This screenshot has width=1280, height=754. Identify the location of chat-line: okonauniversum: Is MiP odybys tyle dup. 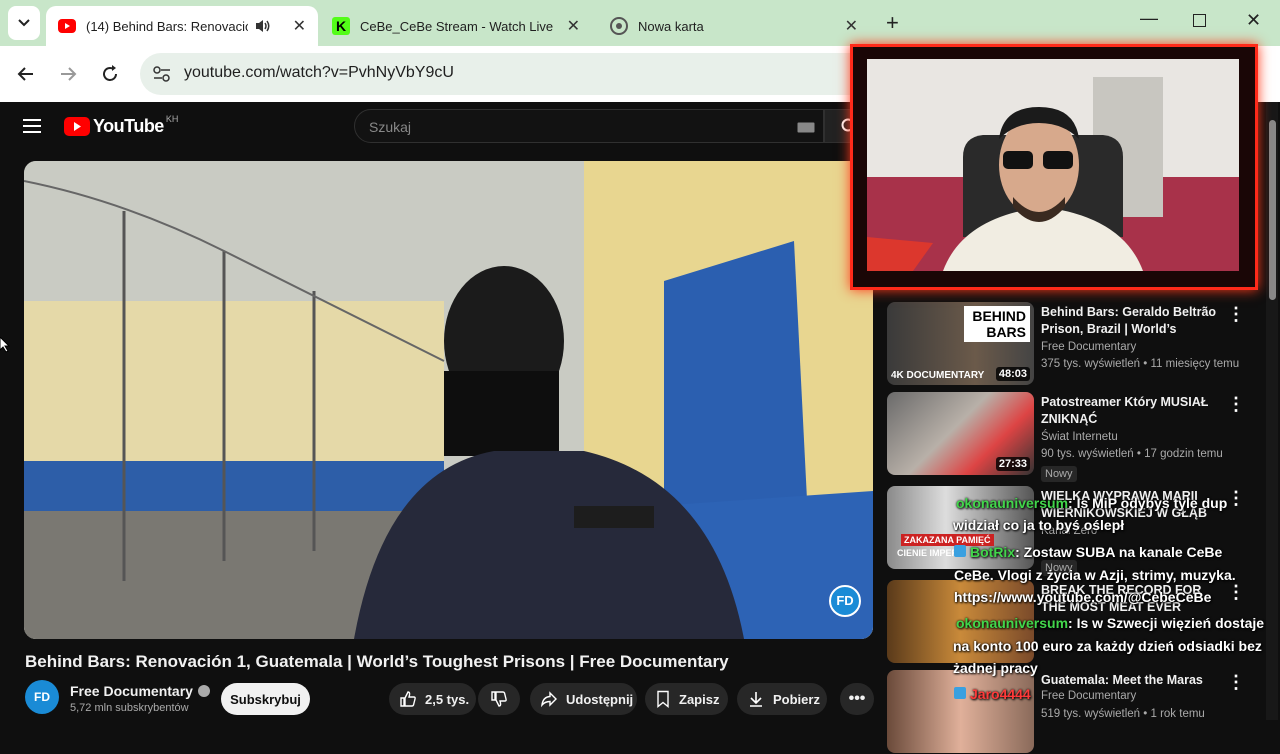
(1091, 503).